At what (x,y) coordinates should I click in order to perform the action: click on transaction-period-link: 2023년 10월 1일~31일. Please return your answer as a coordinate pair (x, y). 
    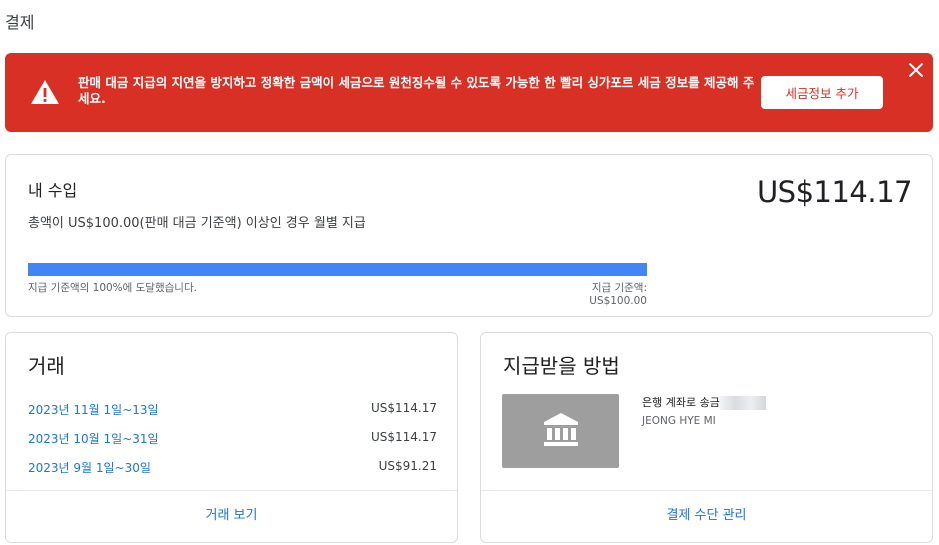
    Looking at the image, I should click on (93, 438).